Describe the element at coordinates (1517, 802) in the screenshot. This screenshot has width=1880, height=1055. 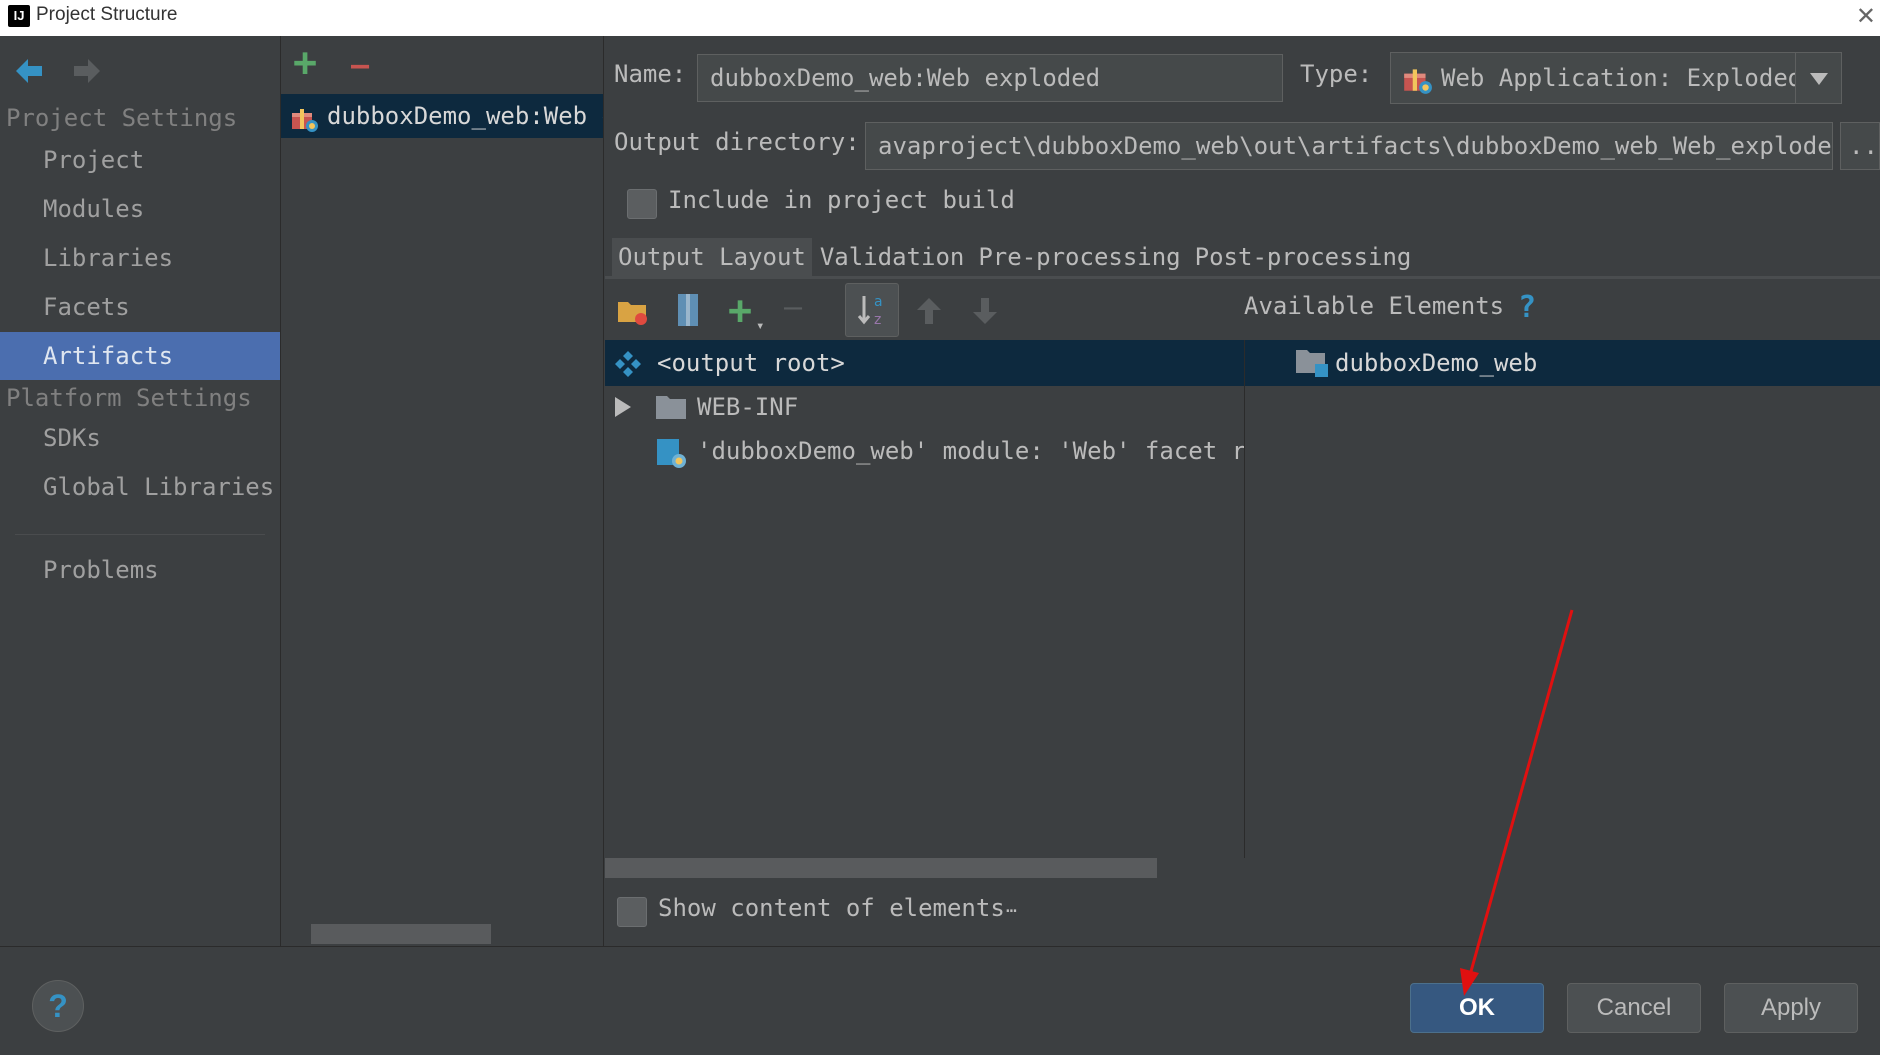
I see `annotation-arrow` at that location.